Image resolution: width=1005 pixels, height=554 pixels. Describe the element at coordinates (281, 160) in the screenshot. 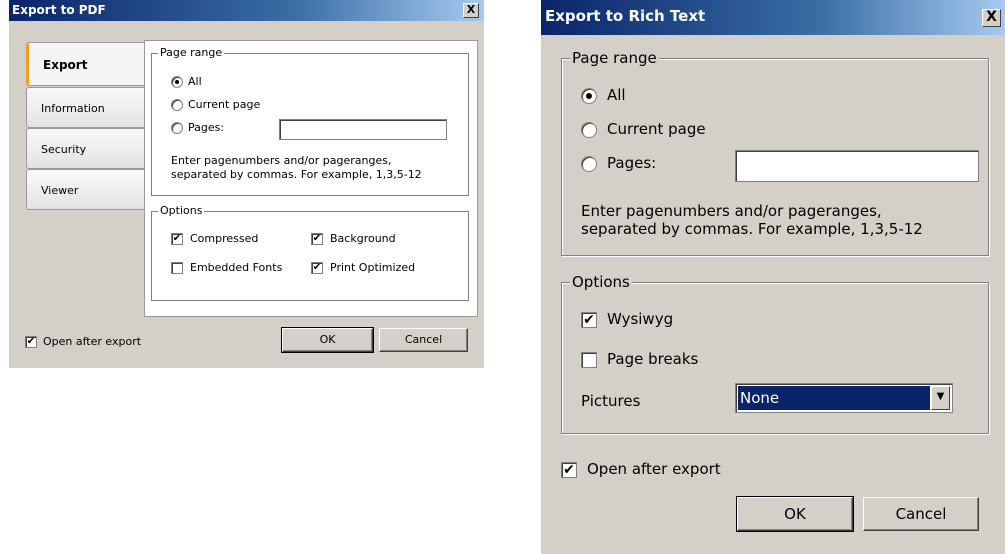

I see `pdf-pages-hint-line1: Enter pagenumbers and/or pageranges,` at that location.